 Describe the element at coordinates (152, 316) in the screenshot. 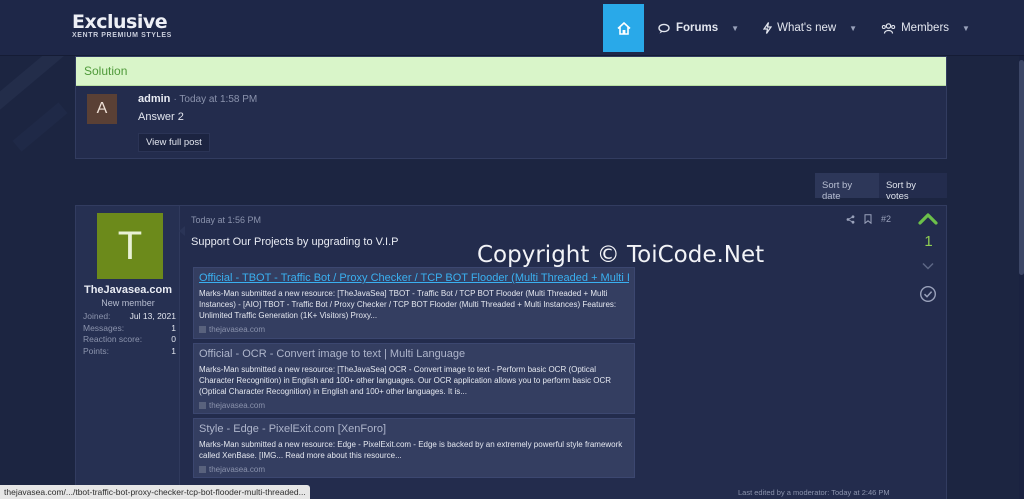

I see `stat-value: Jul 13, 2021` at that location.